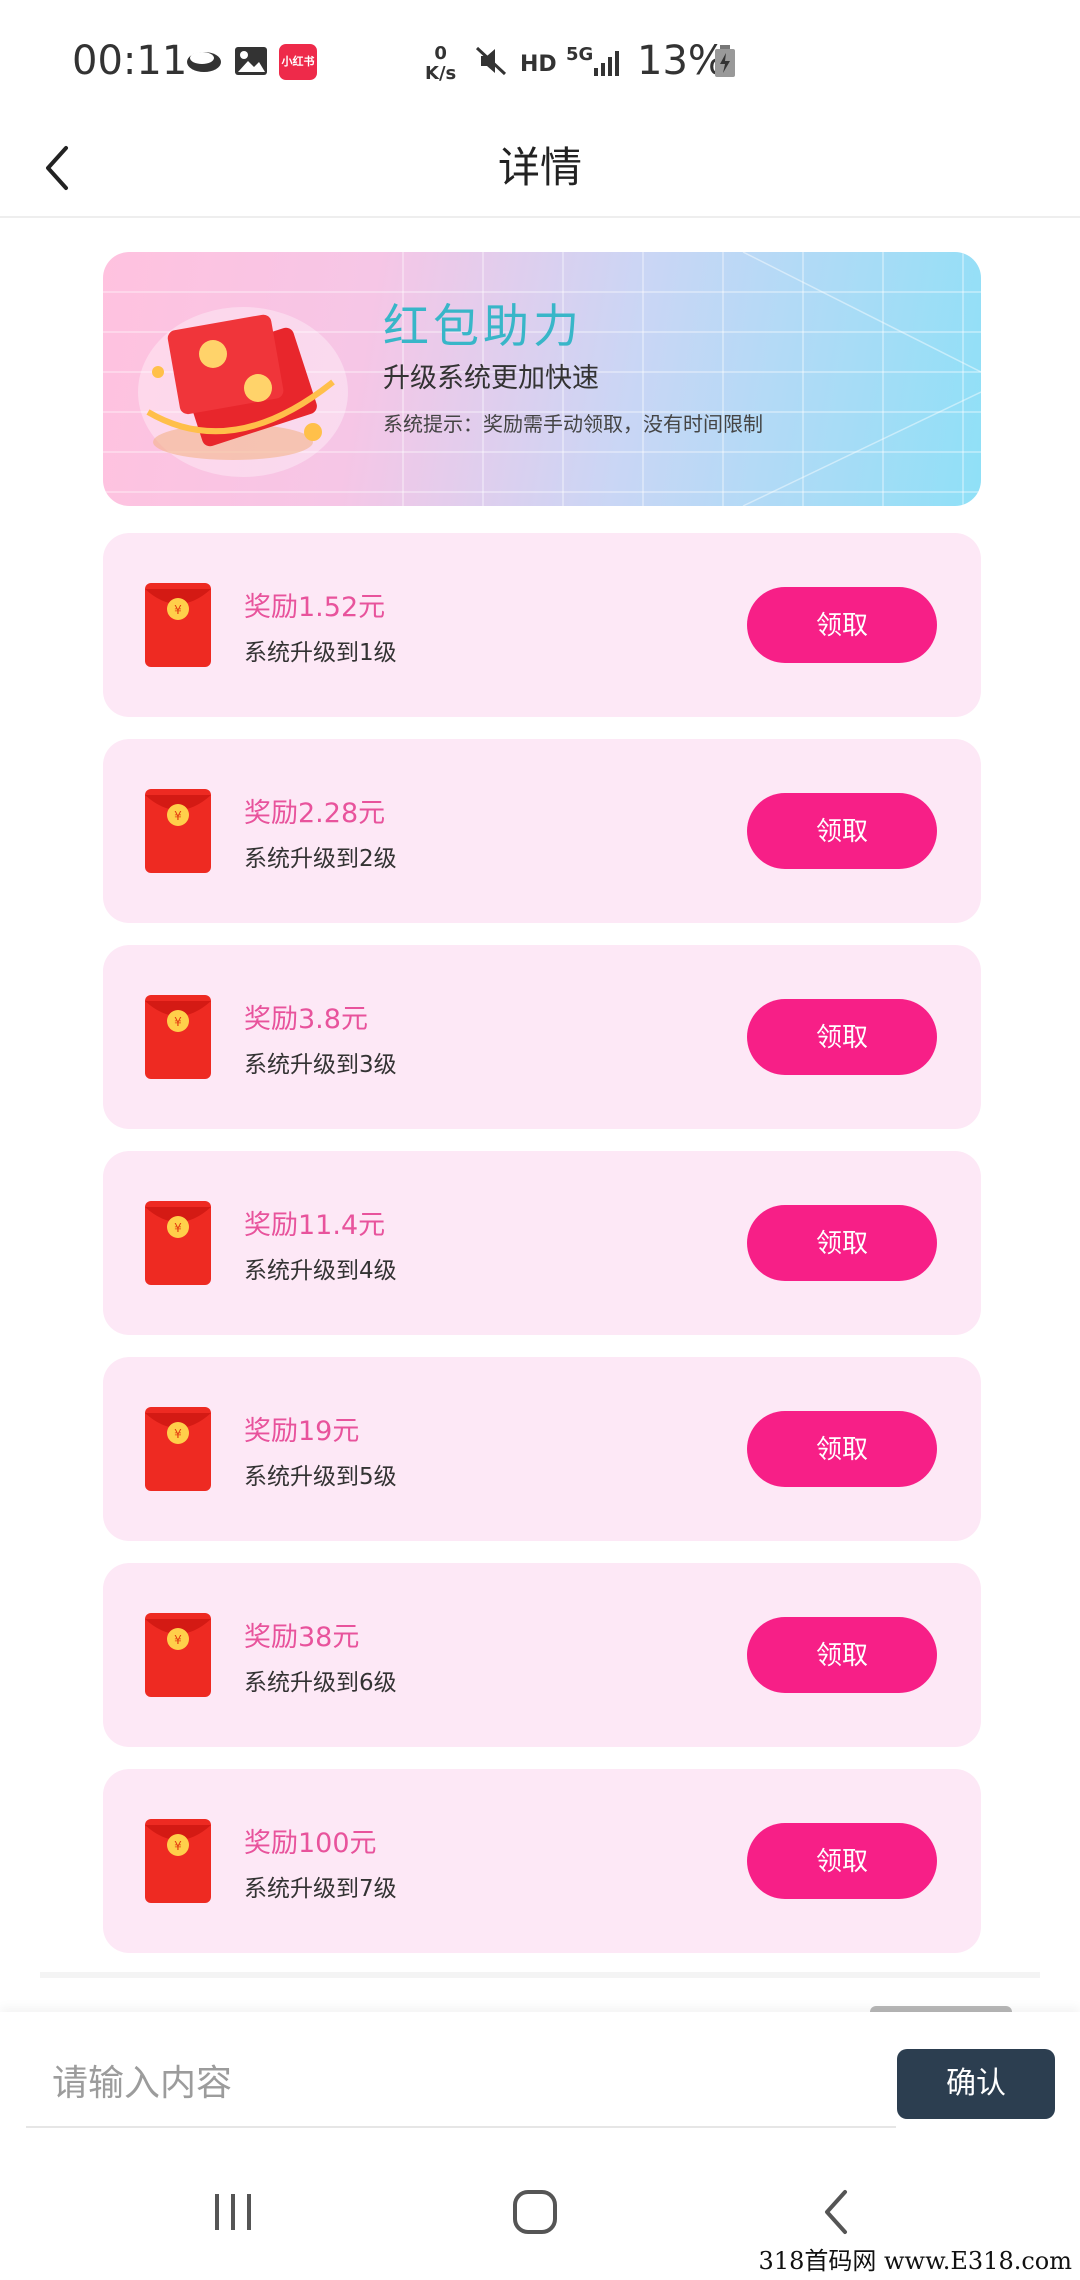  I want to click on reward-level: 系统升级到7级, so click(320, 1889).